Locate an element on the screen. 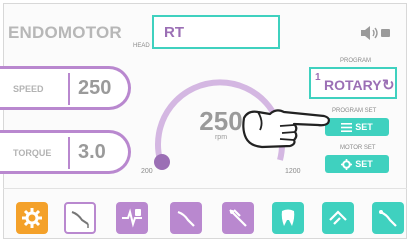 This screenshot has width=412, height=243. motor-set-label: MOTOR SET is located at coordinates (358, 148).